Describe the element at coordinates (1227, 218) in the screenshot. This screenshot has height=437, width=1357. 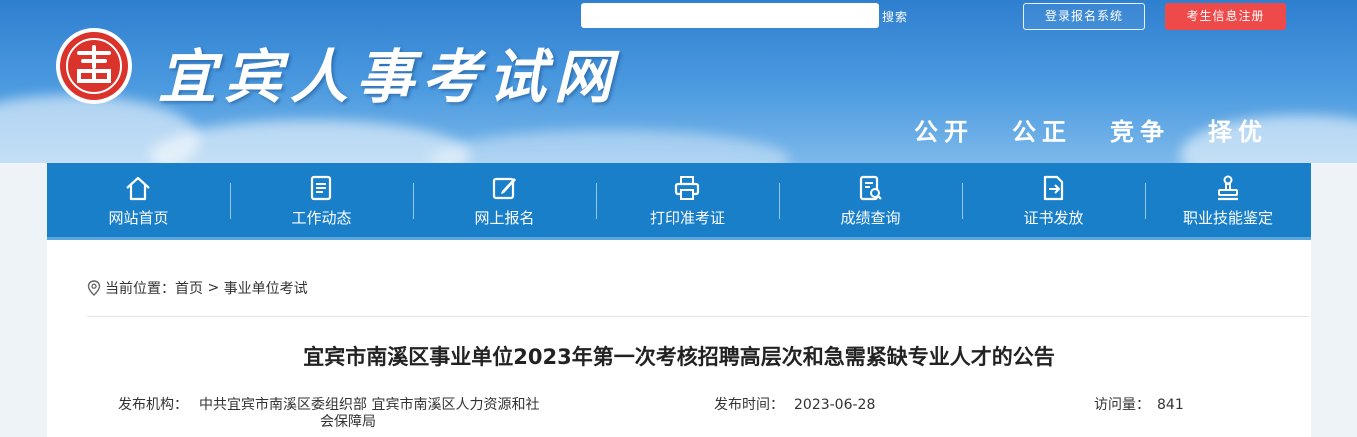
I see `nav-item-label: 职业技能鉴定` at that location.